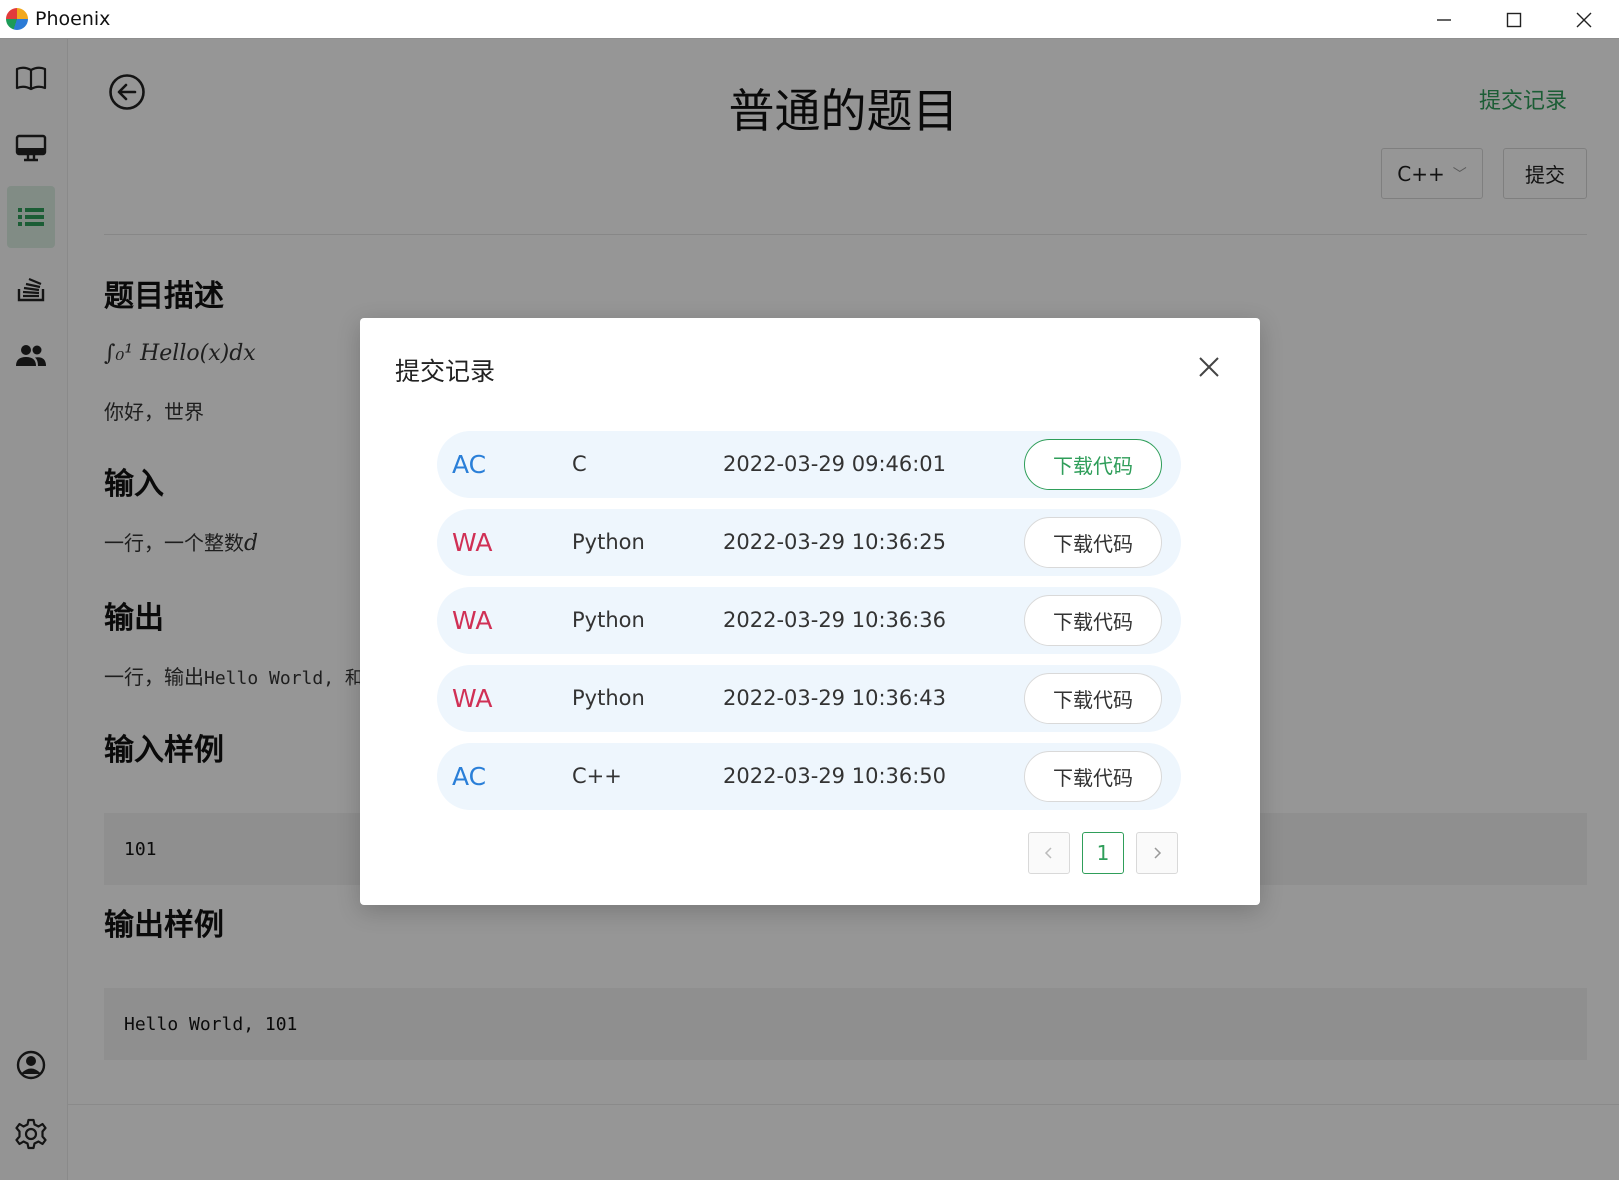 This screenshot has height=1180, width=1619. Describe the element at coordinates (835, 776) in the screenshot. I see `record-time: 2022-03-29 10:36:50` at that location.